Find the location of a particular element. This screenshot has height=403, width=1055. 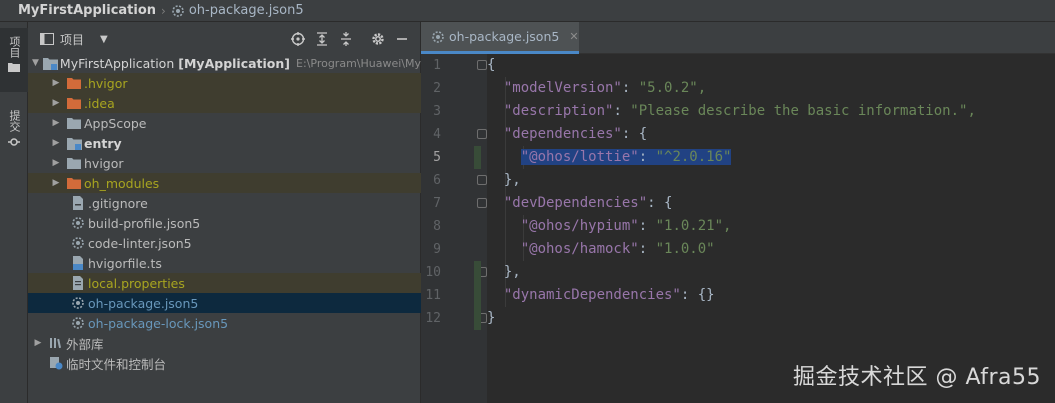

expand-all-button is located at coordinates (322, 39).